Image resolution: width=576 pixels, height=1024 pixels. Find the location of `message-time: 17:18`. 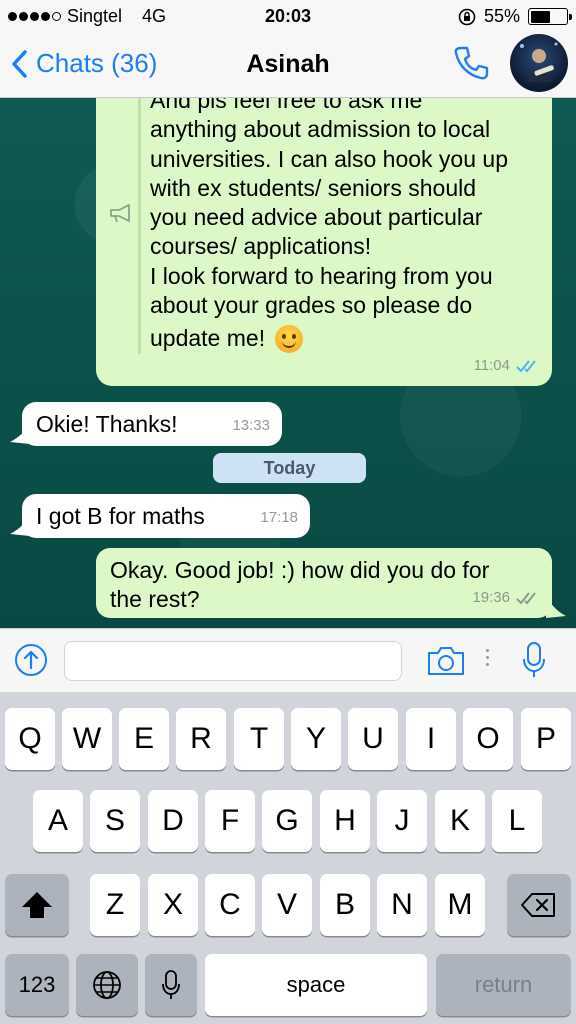

message-time: 17:18 is located at coordinates (279, 517).